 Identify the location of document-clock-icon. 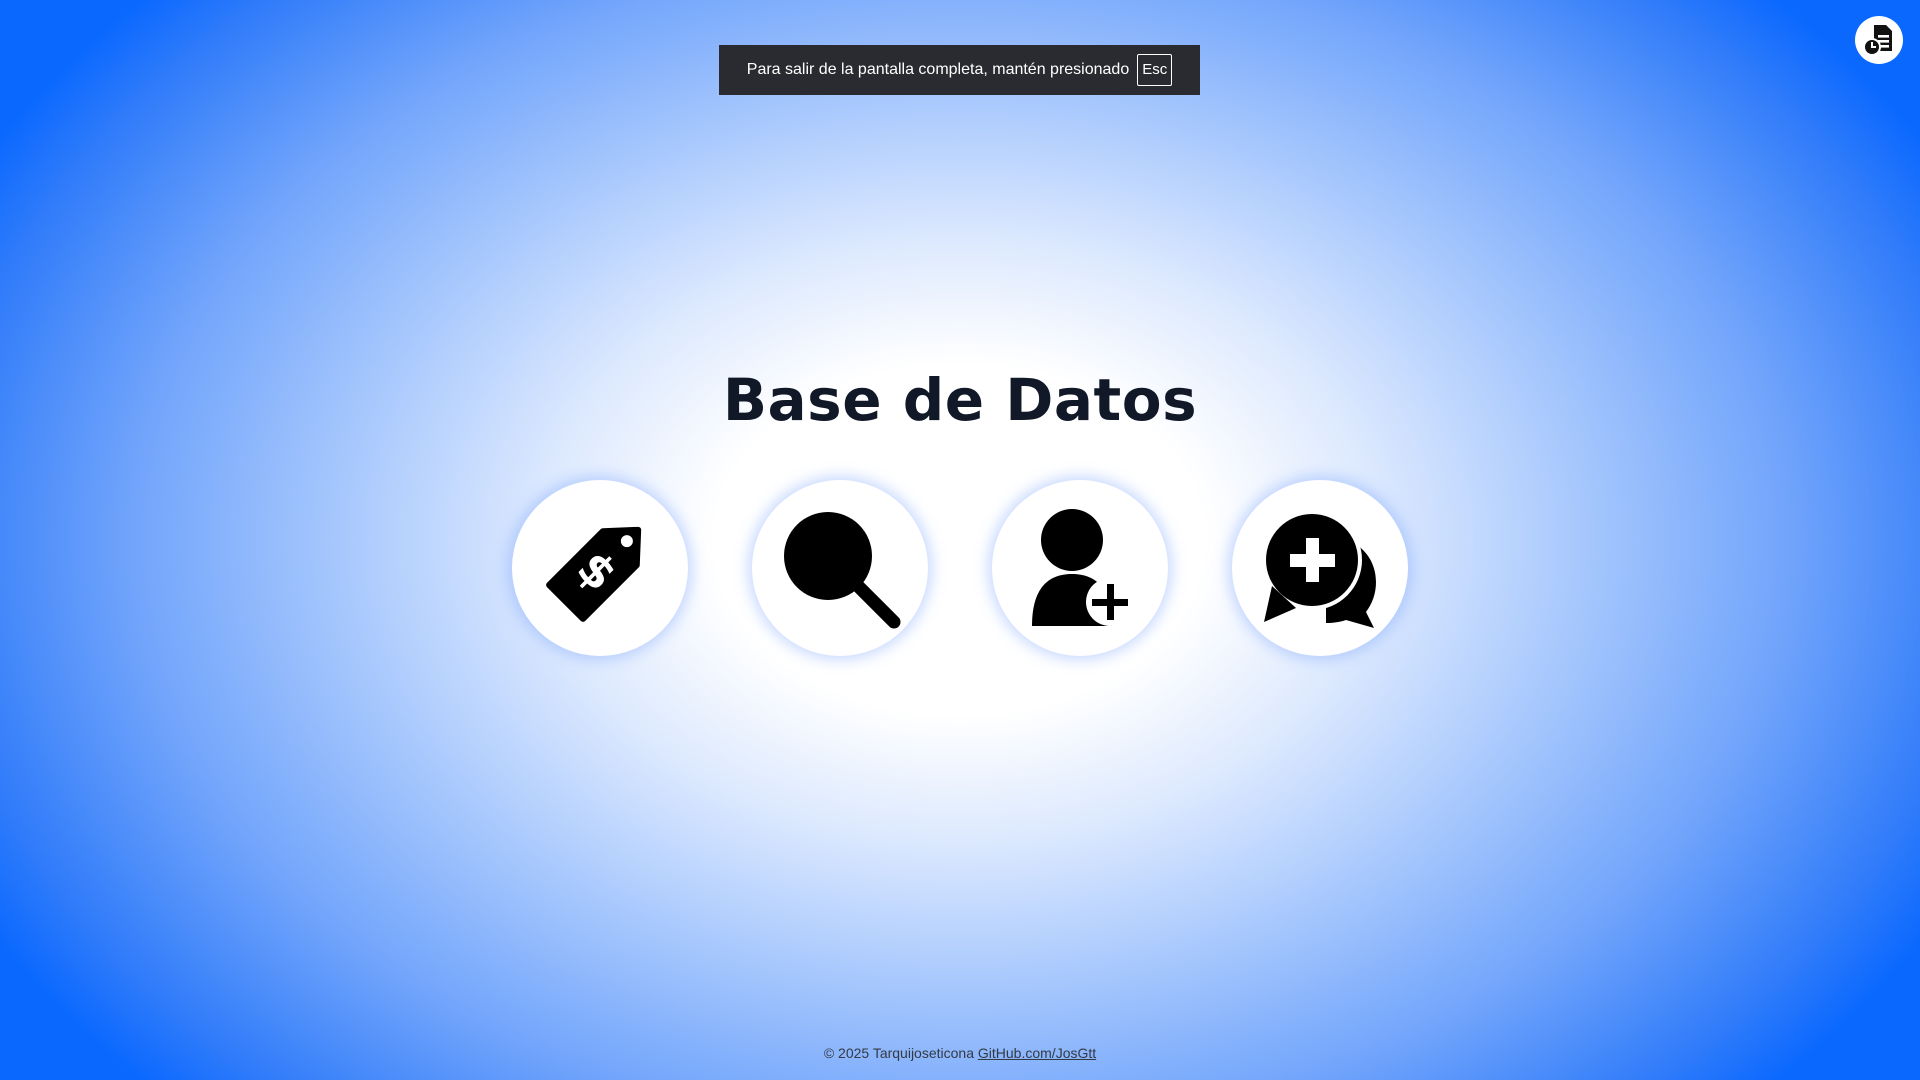
(1877, 40).